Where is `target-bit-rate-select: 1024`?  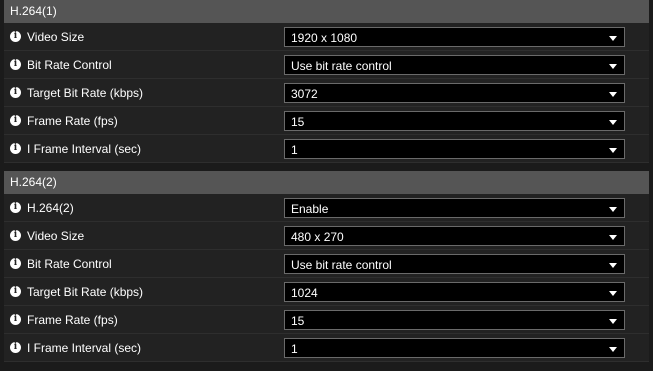
target-bit-rate-select: 1024 is located at coordinates (454, 291).